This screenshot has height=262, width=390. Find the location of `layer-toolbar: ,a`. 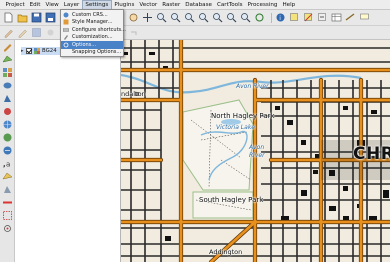

layer-toolbar: ,a is located at coordinates (7, 151).